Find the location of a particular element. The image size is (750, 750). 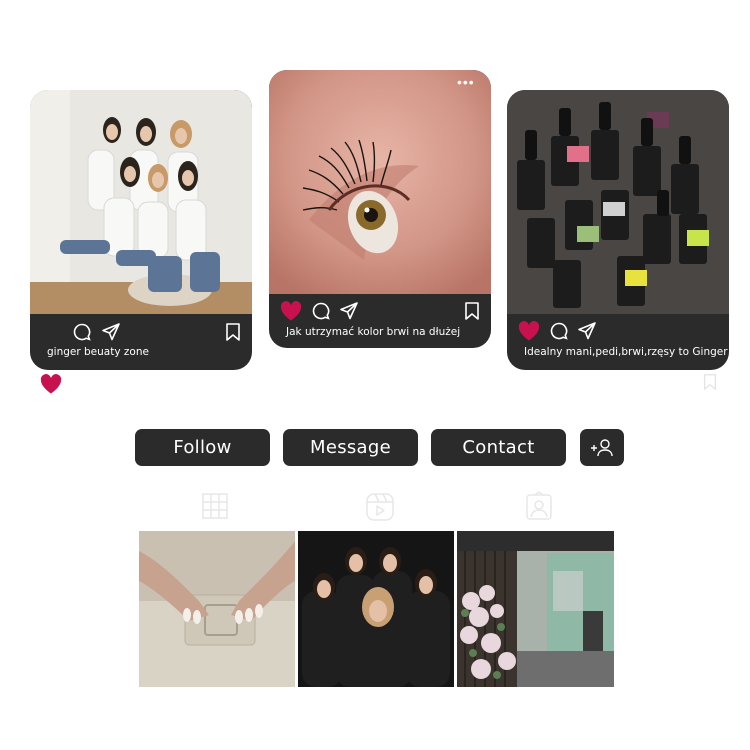

post-caption: Idealny mani,pedi,brwi,rzęsy to Ginger is located at coordinates (626, 352).